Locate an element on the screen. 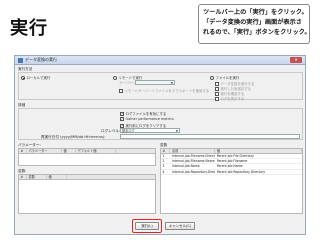  close-button: ✕ is located at coordinates (296, 60).